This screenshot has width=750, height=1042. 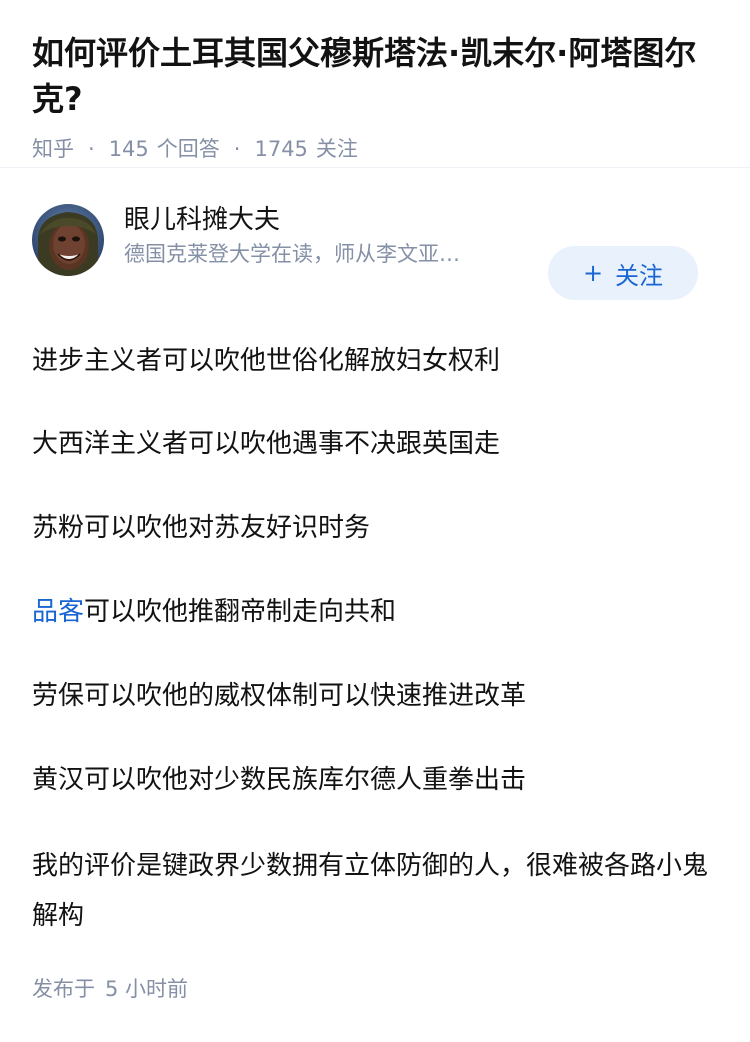 I want to click on answer-paragraph: 苏粉可以吹他对苏友好识时务, so click(x=201, y=528).